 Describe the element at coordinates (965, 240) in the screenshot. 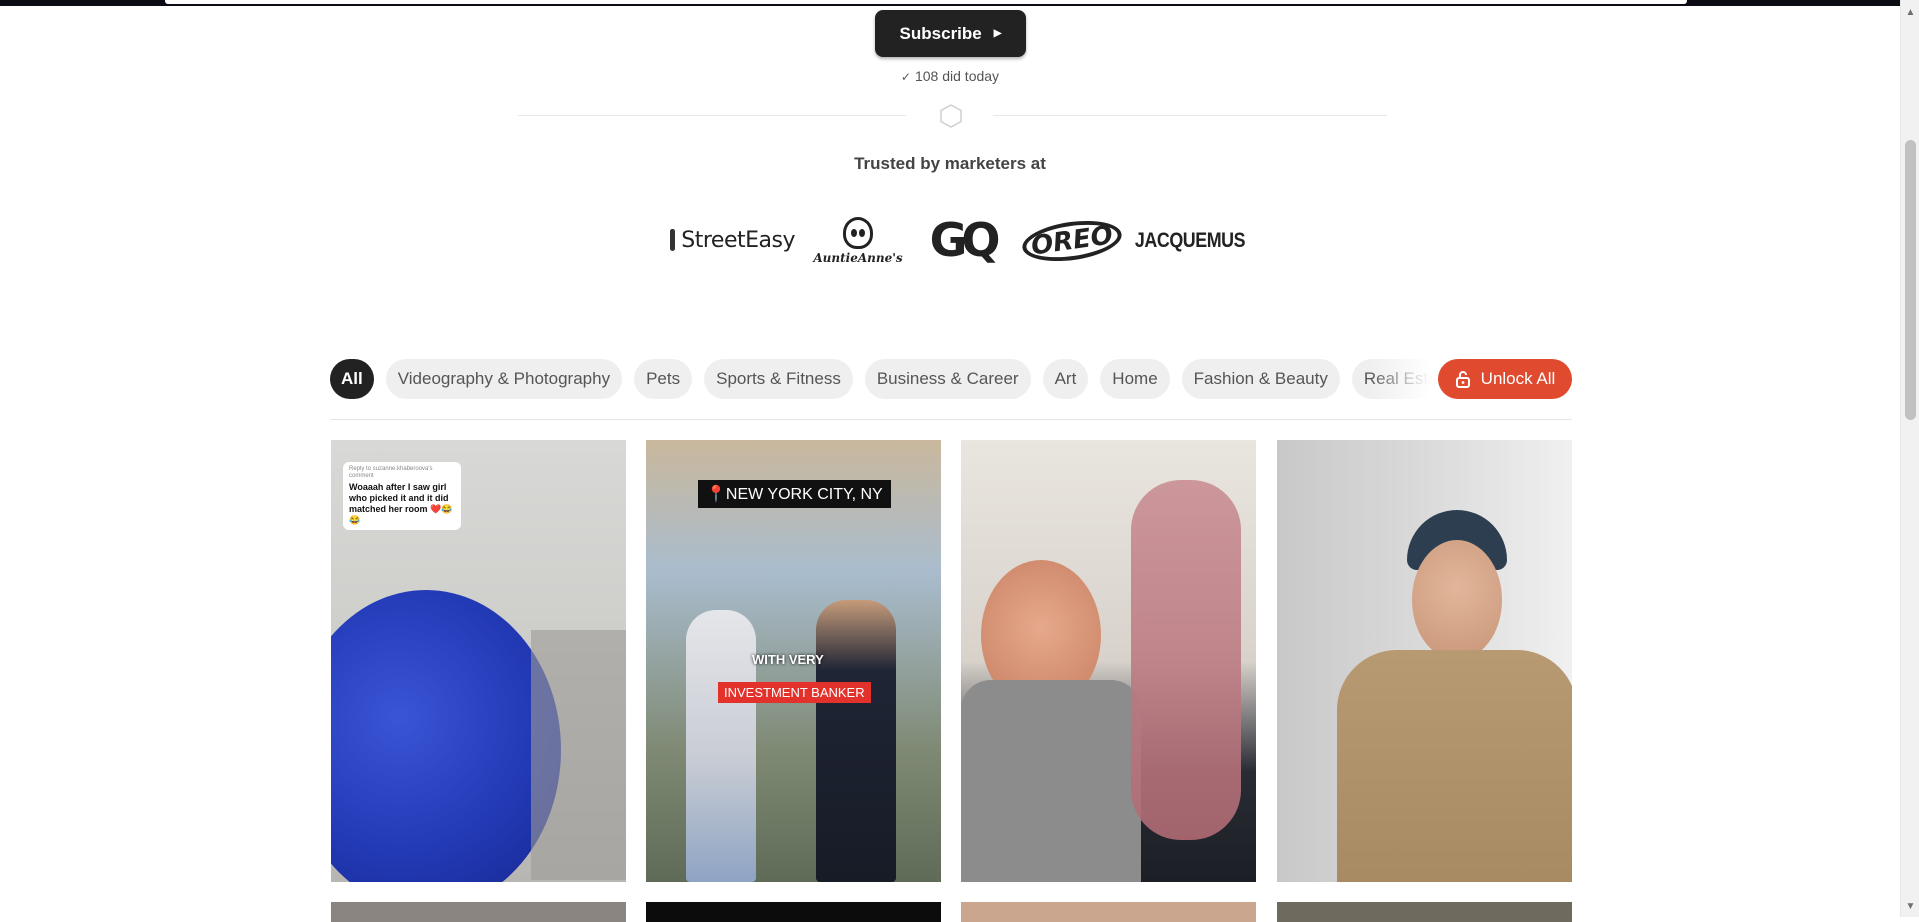

I see `logo-gq: GQ` at that location.